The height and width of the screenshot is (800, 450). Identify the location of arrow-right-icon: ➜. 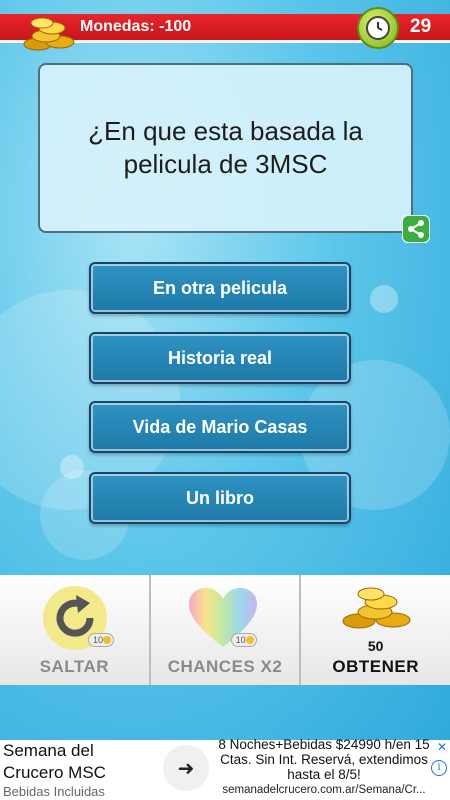
(186, 768).